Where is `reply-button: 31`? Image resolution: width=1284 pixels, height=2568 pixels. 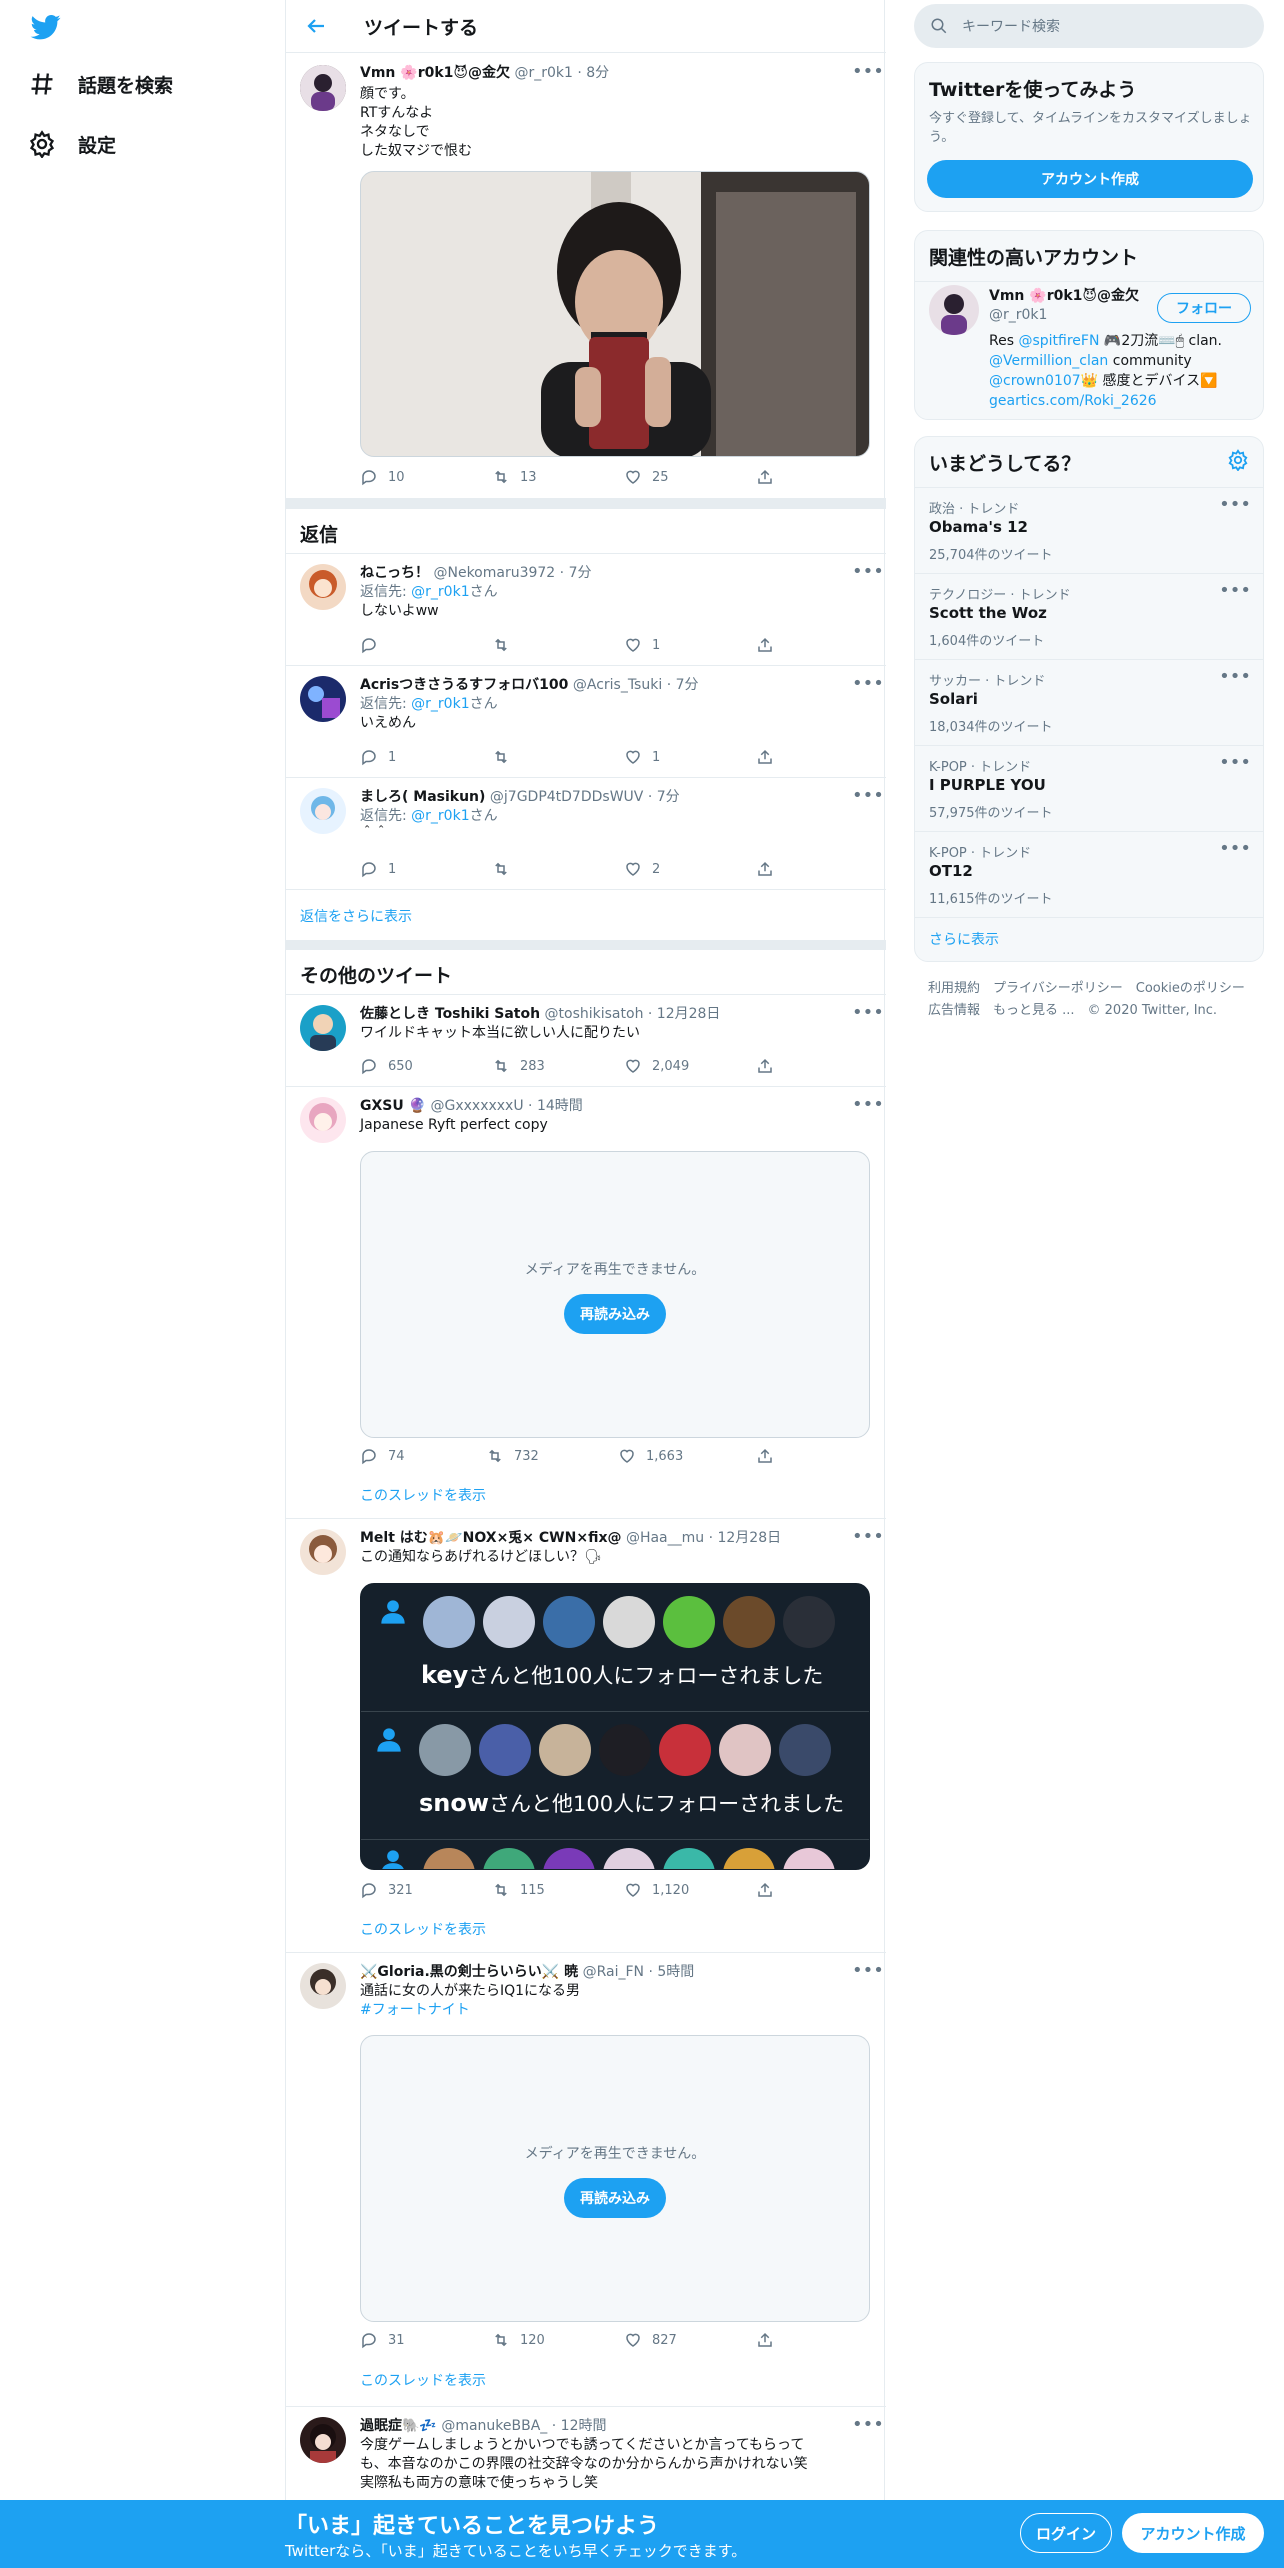 reply-button: 31 is located at coordinates (382, 2340).